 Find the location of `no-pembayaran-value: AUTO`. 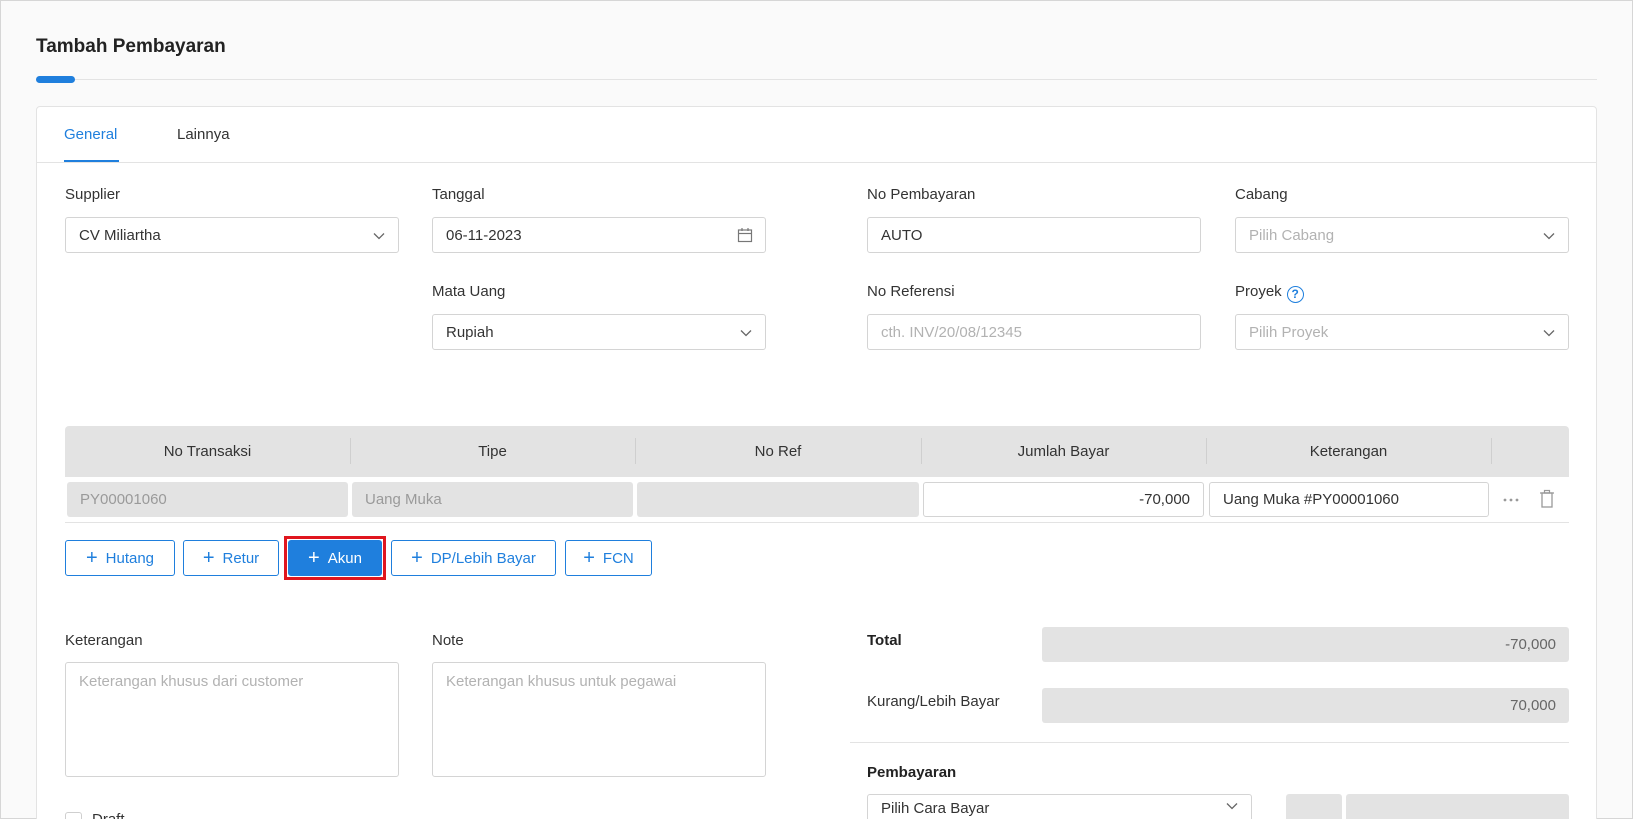

no-pembayaran-value: AUTO is located at coordinates (902, 235).